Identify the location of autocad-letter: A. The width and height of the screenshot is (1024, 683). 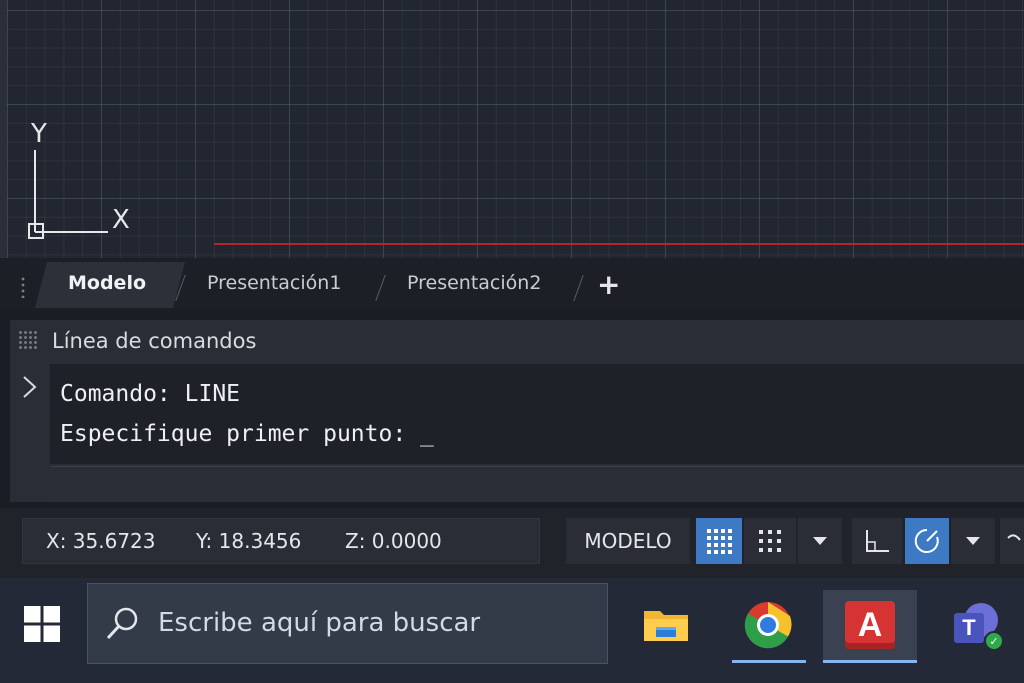
(870, 624).